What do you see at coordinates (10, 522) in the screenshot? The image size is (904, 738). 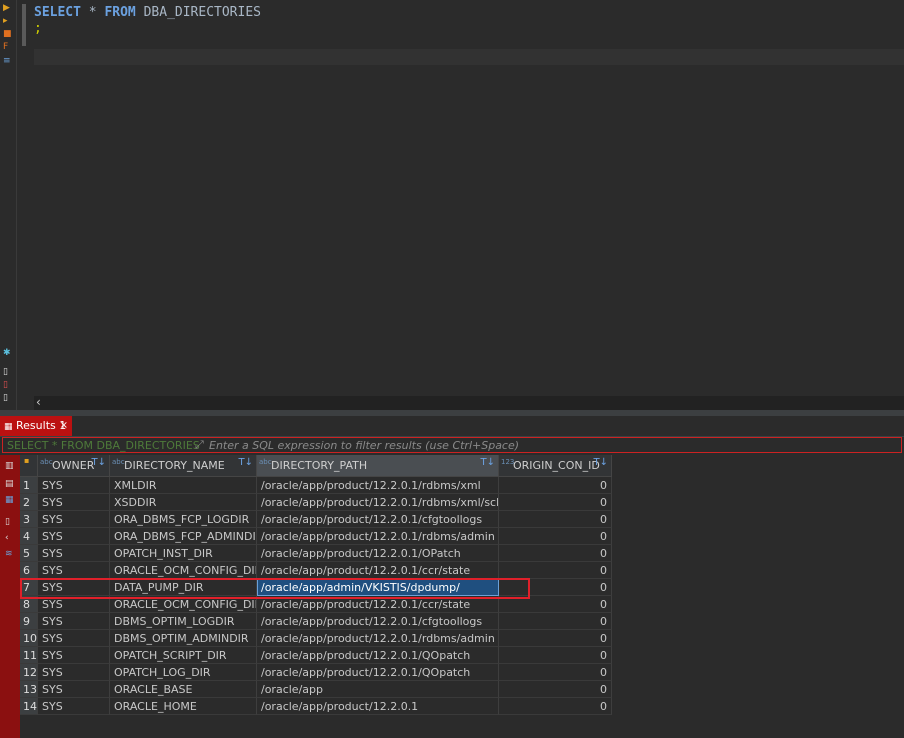 I see `panels-icon: ▯` at bounding box center [10, 522].